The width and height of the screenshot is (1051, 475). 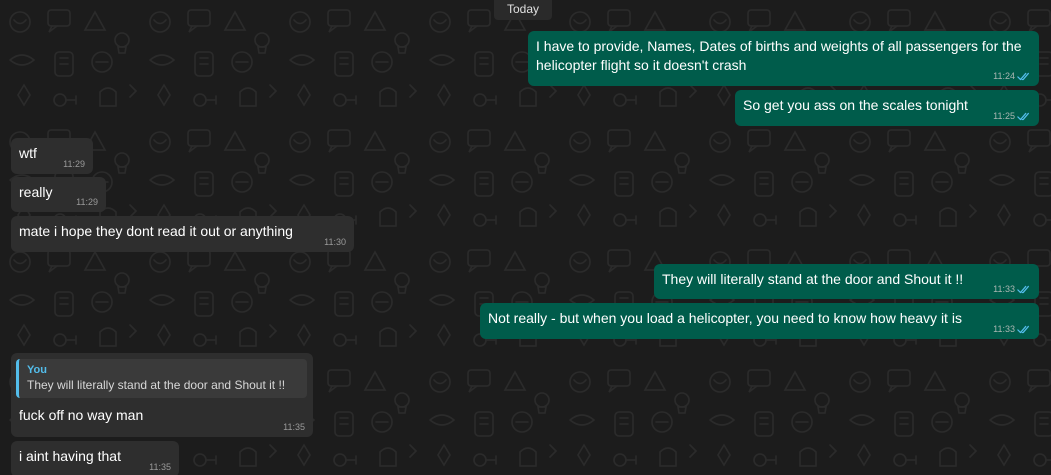 I want to click on incoming-message: really 11:29, so click(x=58, y=194).